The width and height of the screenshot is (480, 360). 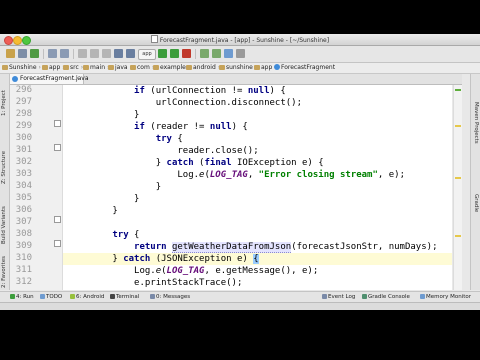 I want to click on breadcrumb-item: java›, so click(x=120, y=68).